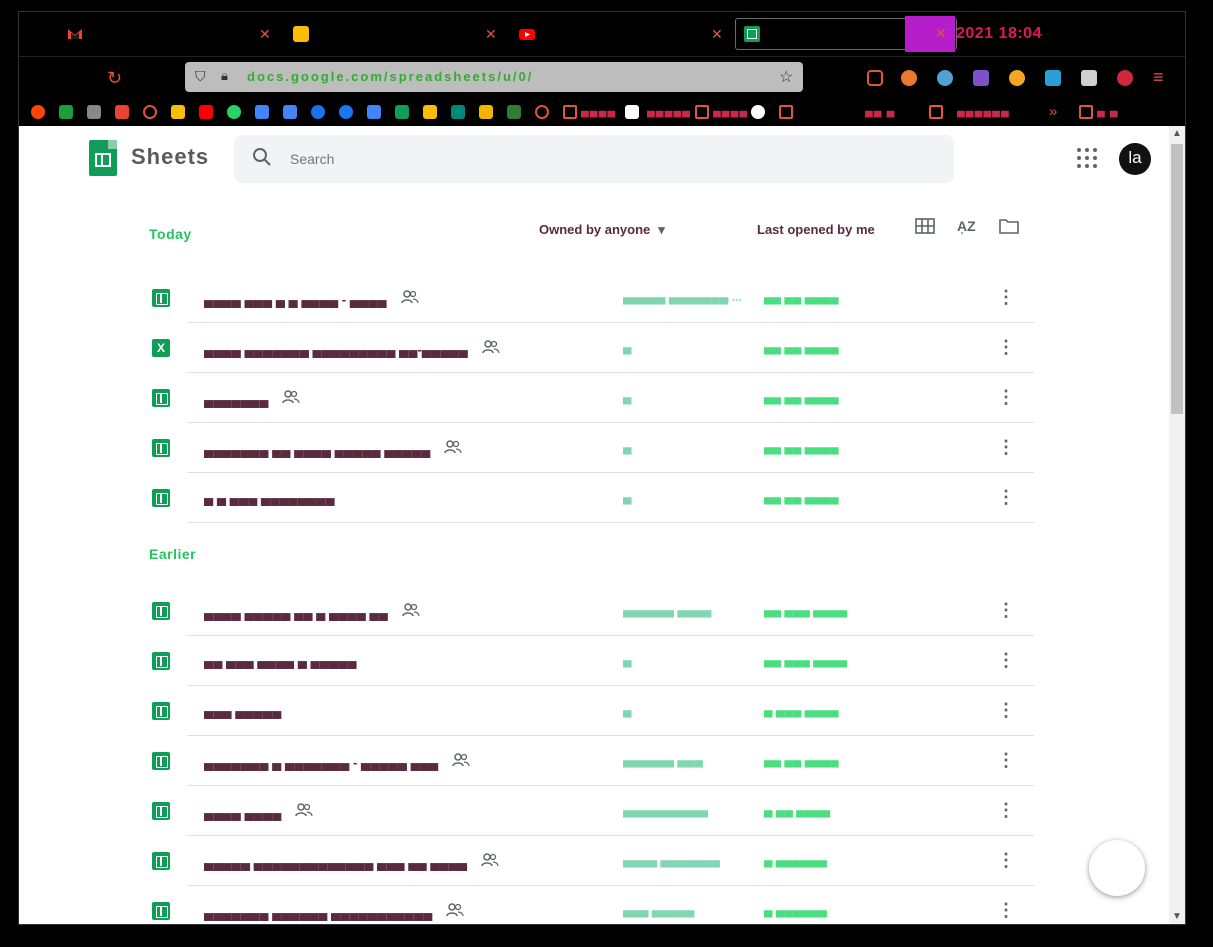  Describe the element at coordinates (591, 661) in the screenshot. I see `file-row: ▄▄ ▄▄▄ ▄▄▄▄ ▄ ▄▄▄▄▄ ▄ ▄▄ ▄▄▄ ▄▄▄▄ ⋮` at that location.